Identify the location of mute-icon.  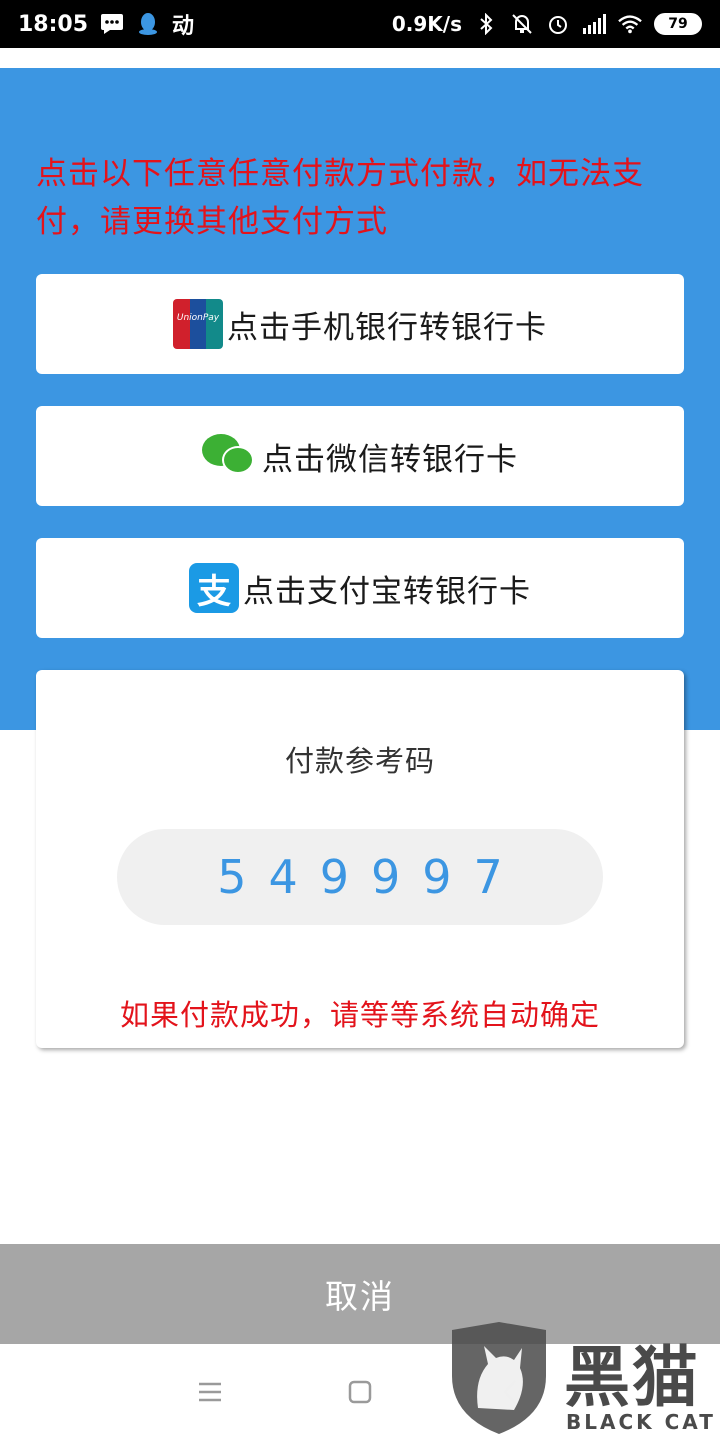
(522, 24).